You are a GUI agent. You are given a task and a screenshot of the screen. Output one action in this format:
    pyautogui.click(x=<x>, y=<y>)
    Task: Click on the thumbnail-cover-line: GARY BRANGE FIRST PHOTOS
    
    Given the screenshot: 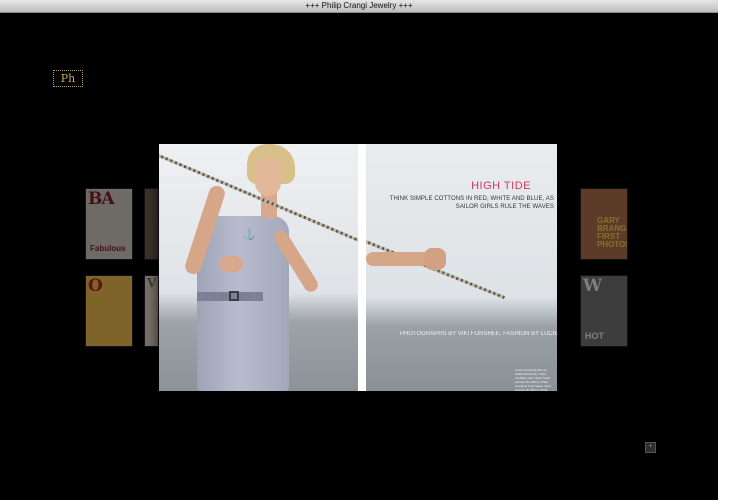 What is the action you would take?
    pyautogui.click(x=612, y=232)
    